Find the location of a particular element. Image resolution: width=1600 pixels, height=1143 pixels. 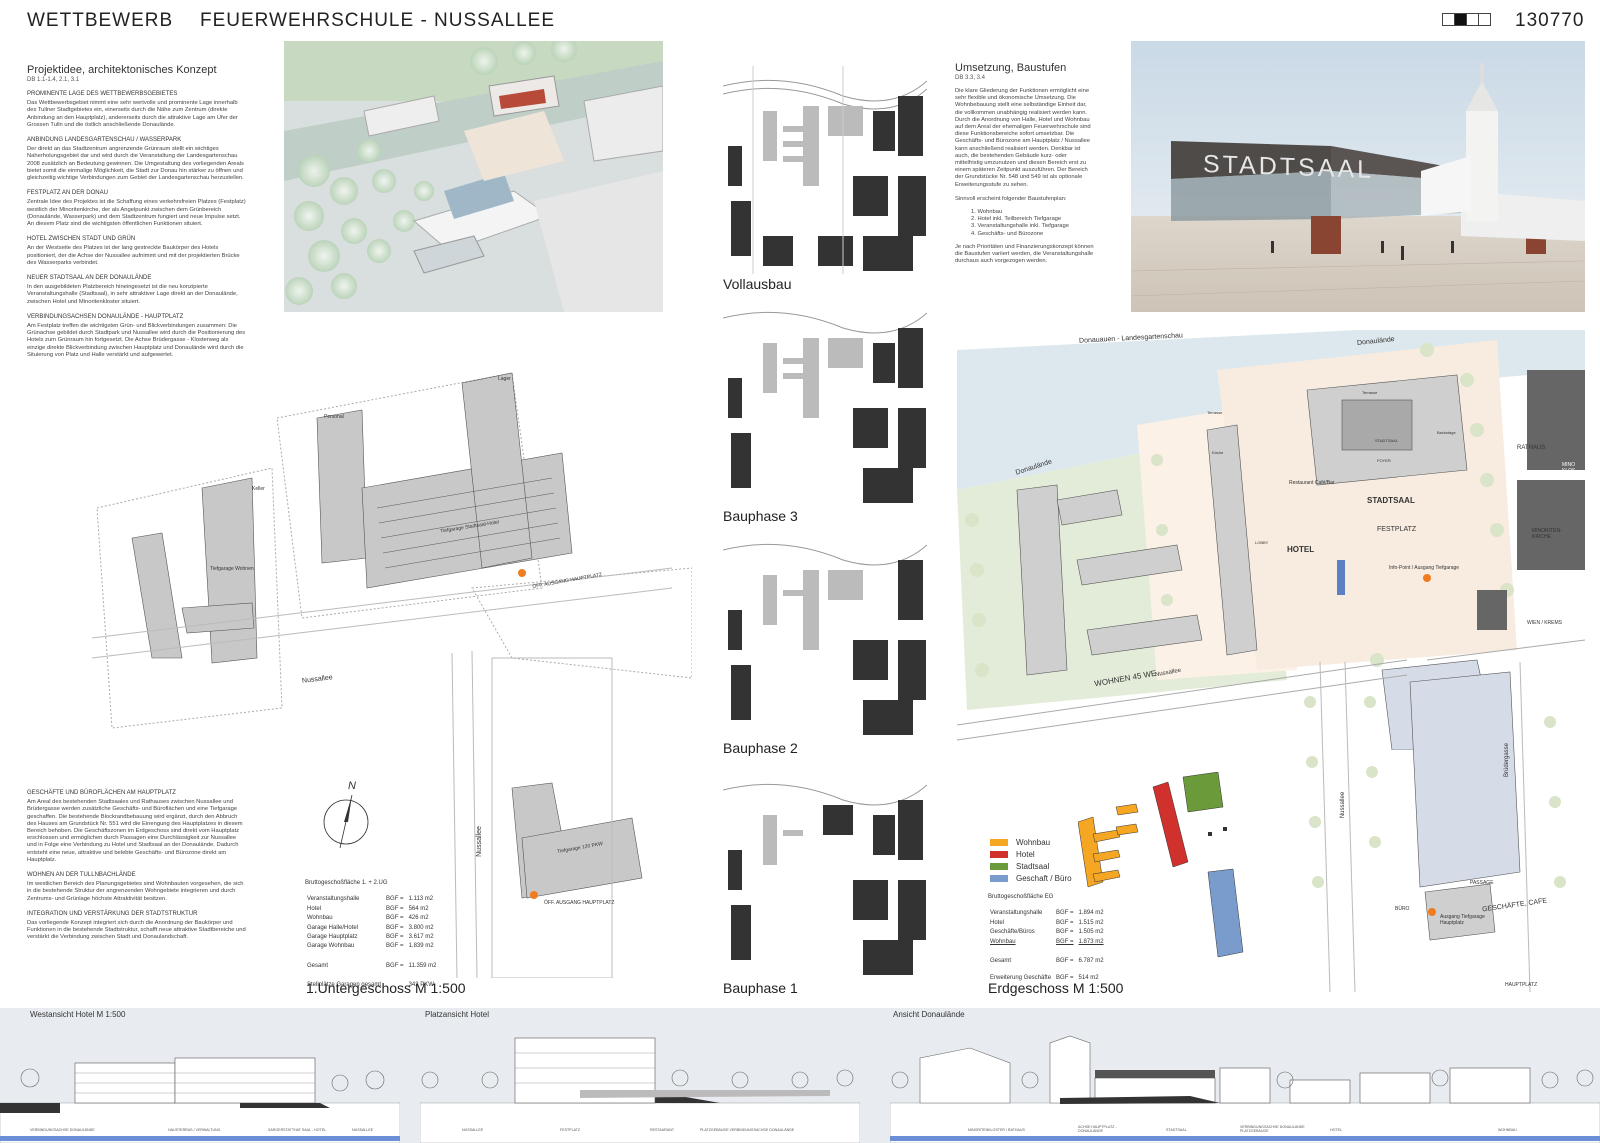

stats-total: Gesamt BGF = 11.359 m2 is located at coordinates (372, 965).